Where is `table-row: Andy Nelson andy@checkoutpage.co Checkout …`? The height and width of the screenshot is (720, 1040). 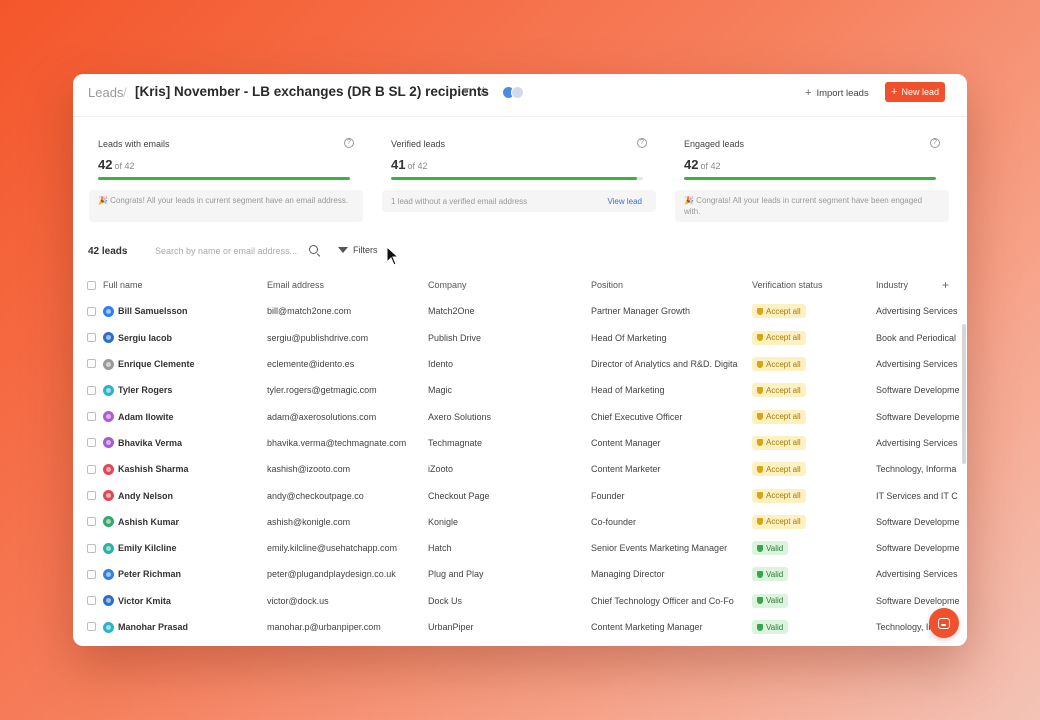
table-row: Andy Nelson andy@checkoutpage.co Checkout … is located at coordinates (520, 495).